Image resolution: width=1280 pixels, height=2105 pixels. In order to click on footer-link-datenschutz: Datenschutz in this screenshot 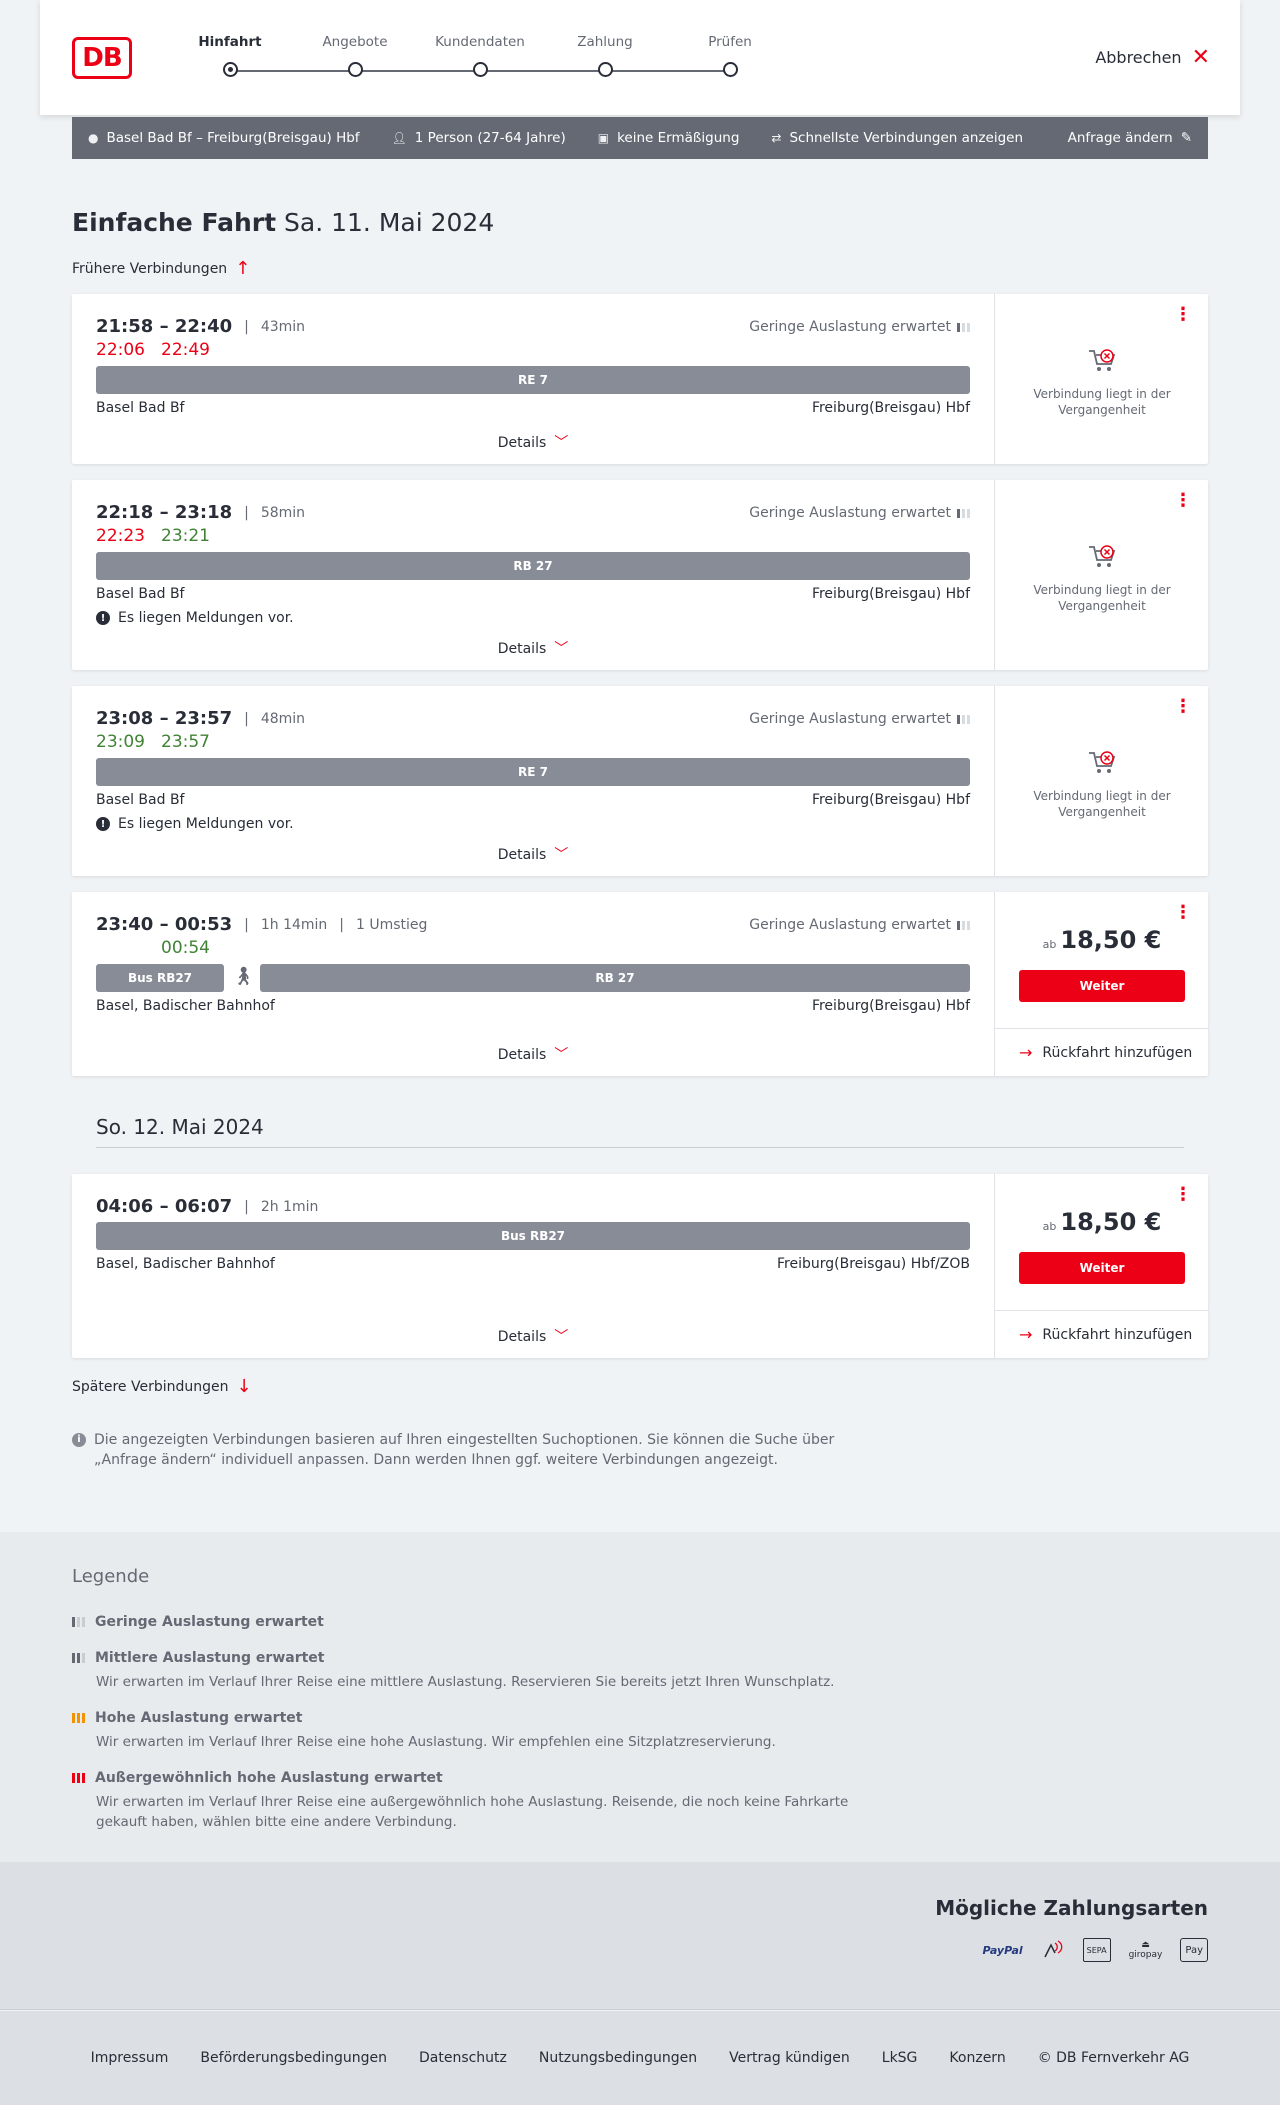, I will do `click(463, 2058)`.